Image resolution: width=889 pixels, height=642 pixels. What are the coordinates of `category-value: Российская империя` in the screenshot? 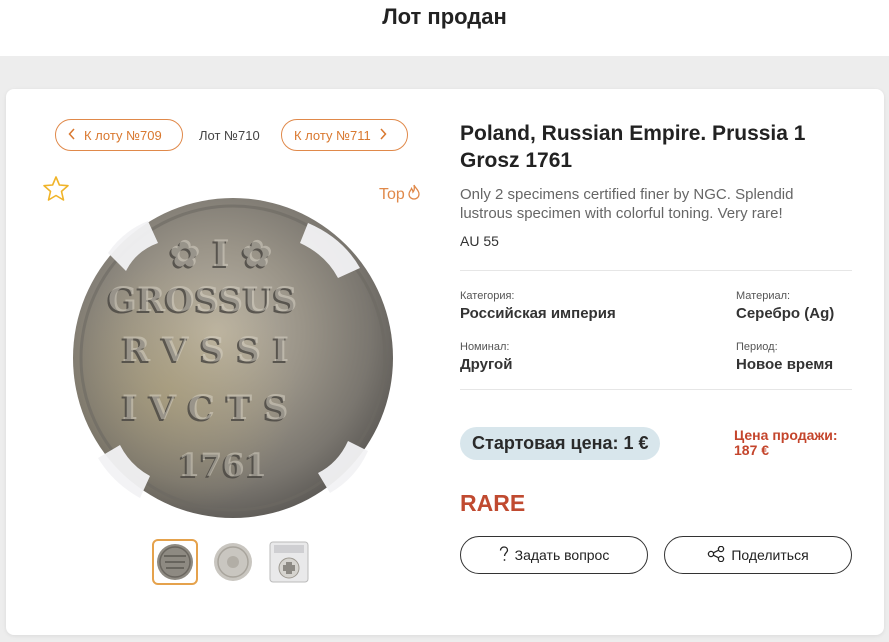 It's located at (538, 313).